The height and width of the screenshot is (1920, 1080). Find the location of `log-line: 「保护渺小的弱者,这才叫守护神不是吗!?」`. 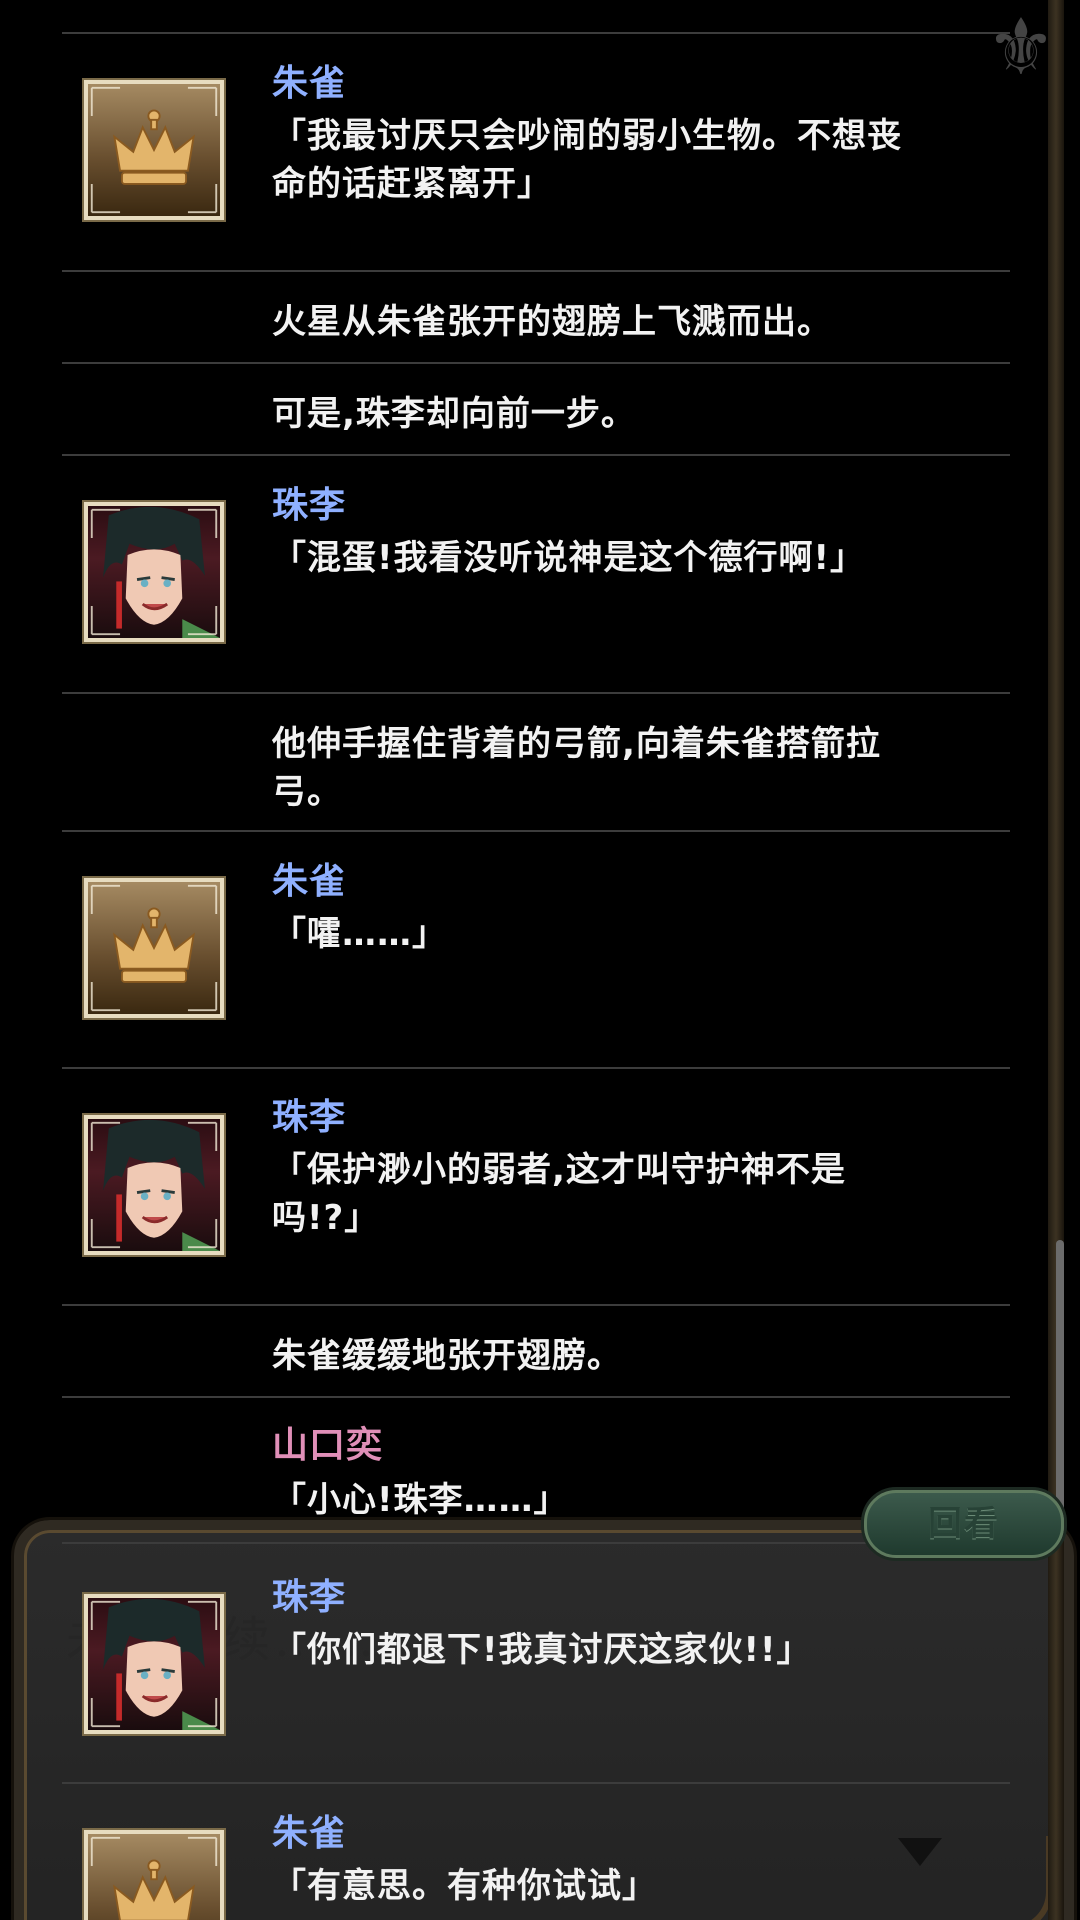

log-line: 「保护渺小的弱者,这才叫守护神不是吗!?」 is located at coordinates (559, 1194).